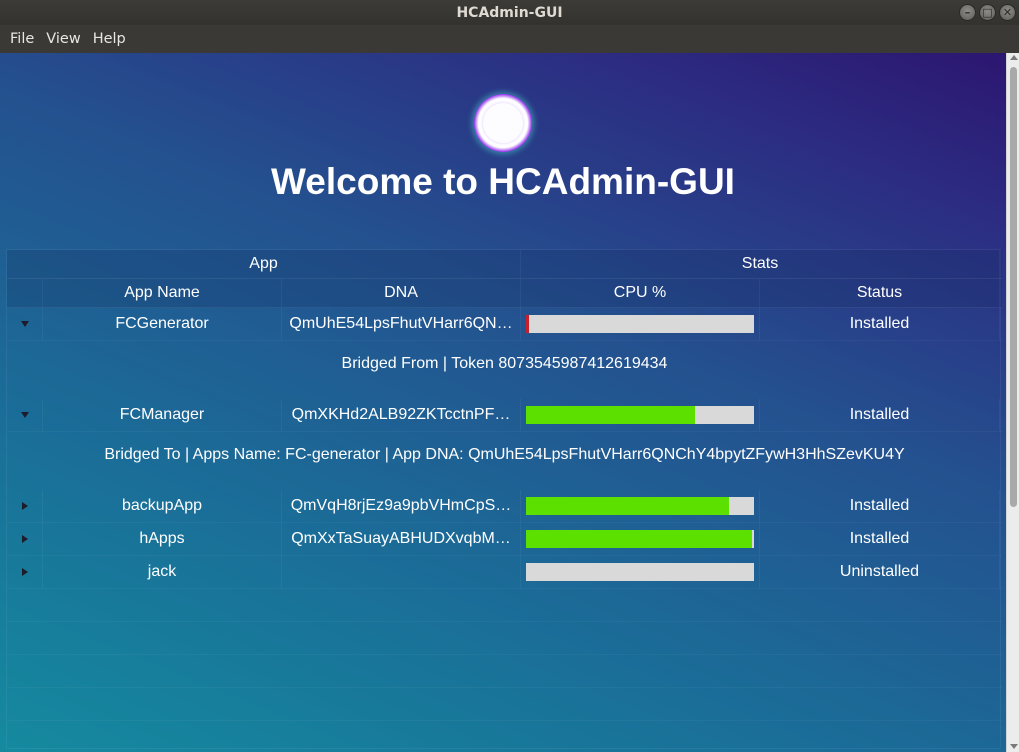 Image resolution: width=1019 pixels, height=752 pixels. Describe the element at coordinates (1013, 287) in the screenshot. I see `scroll-thumb` at that location.